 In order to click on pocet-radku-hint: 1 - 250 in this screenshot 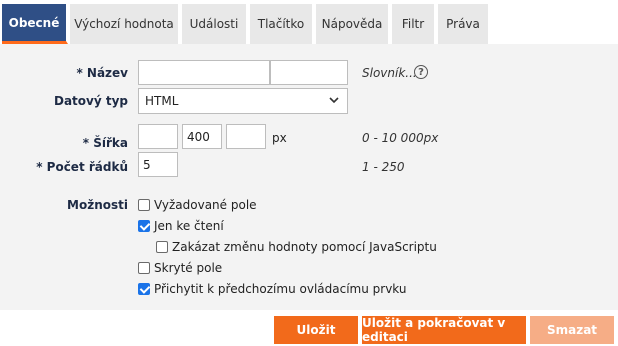, I will do `click(383, 167)`.